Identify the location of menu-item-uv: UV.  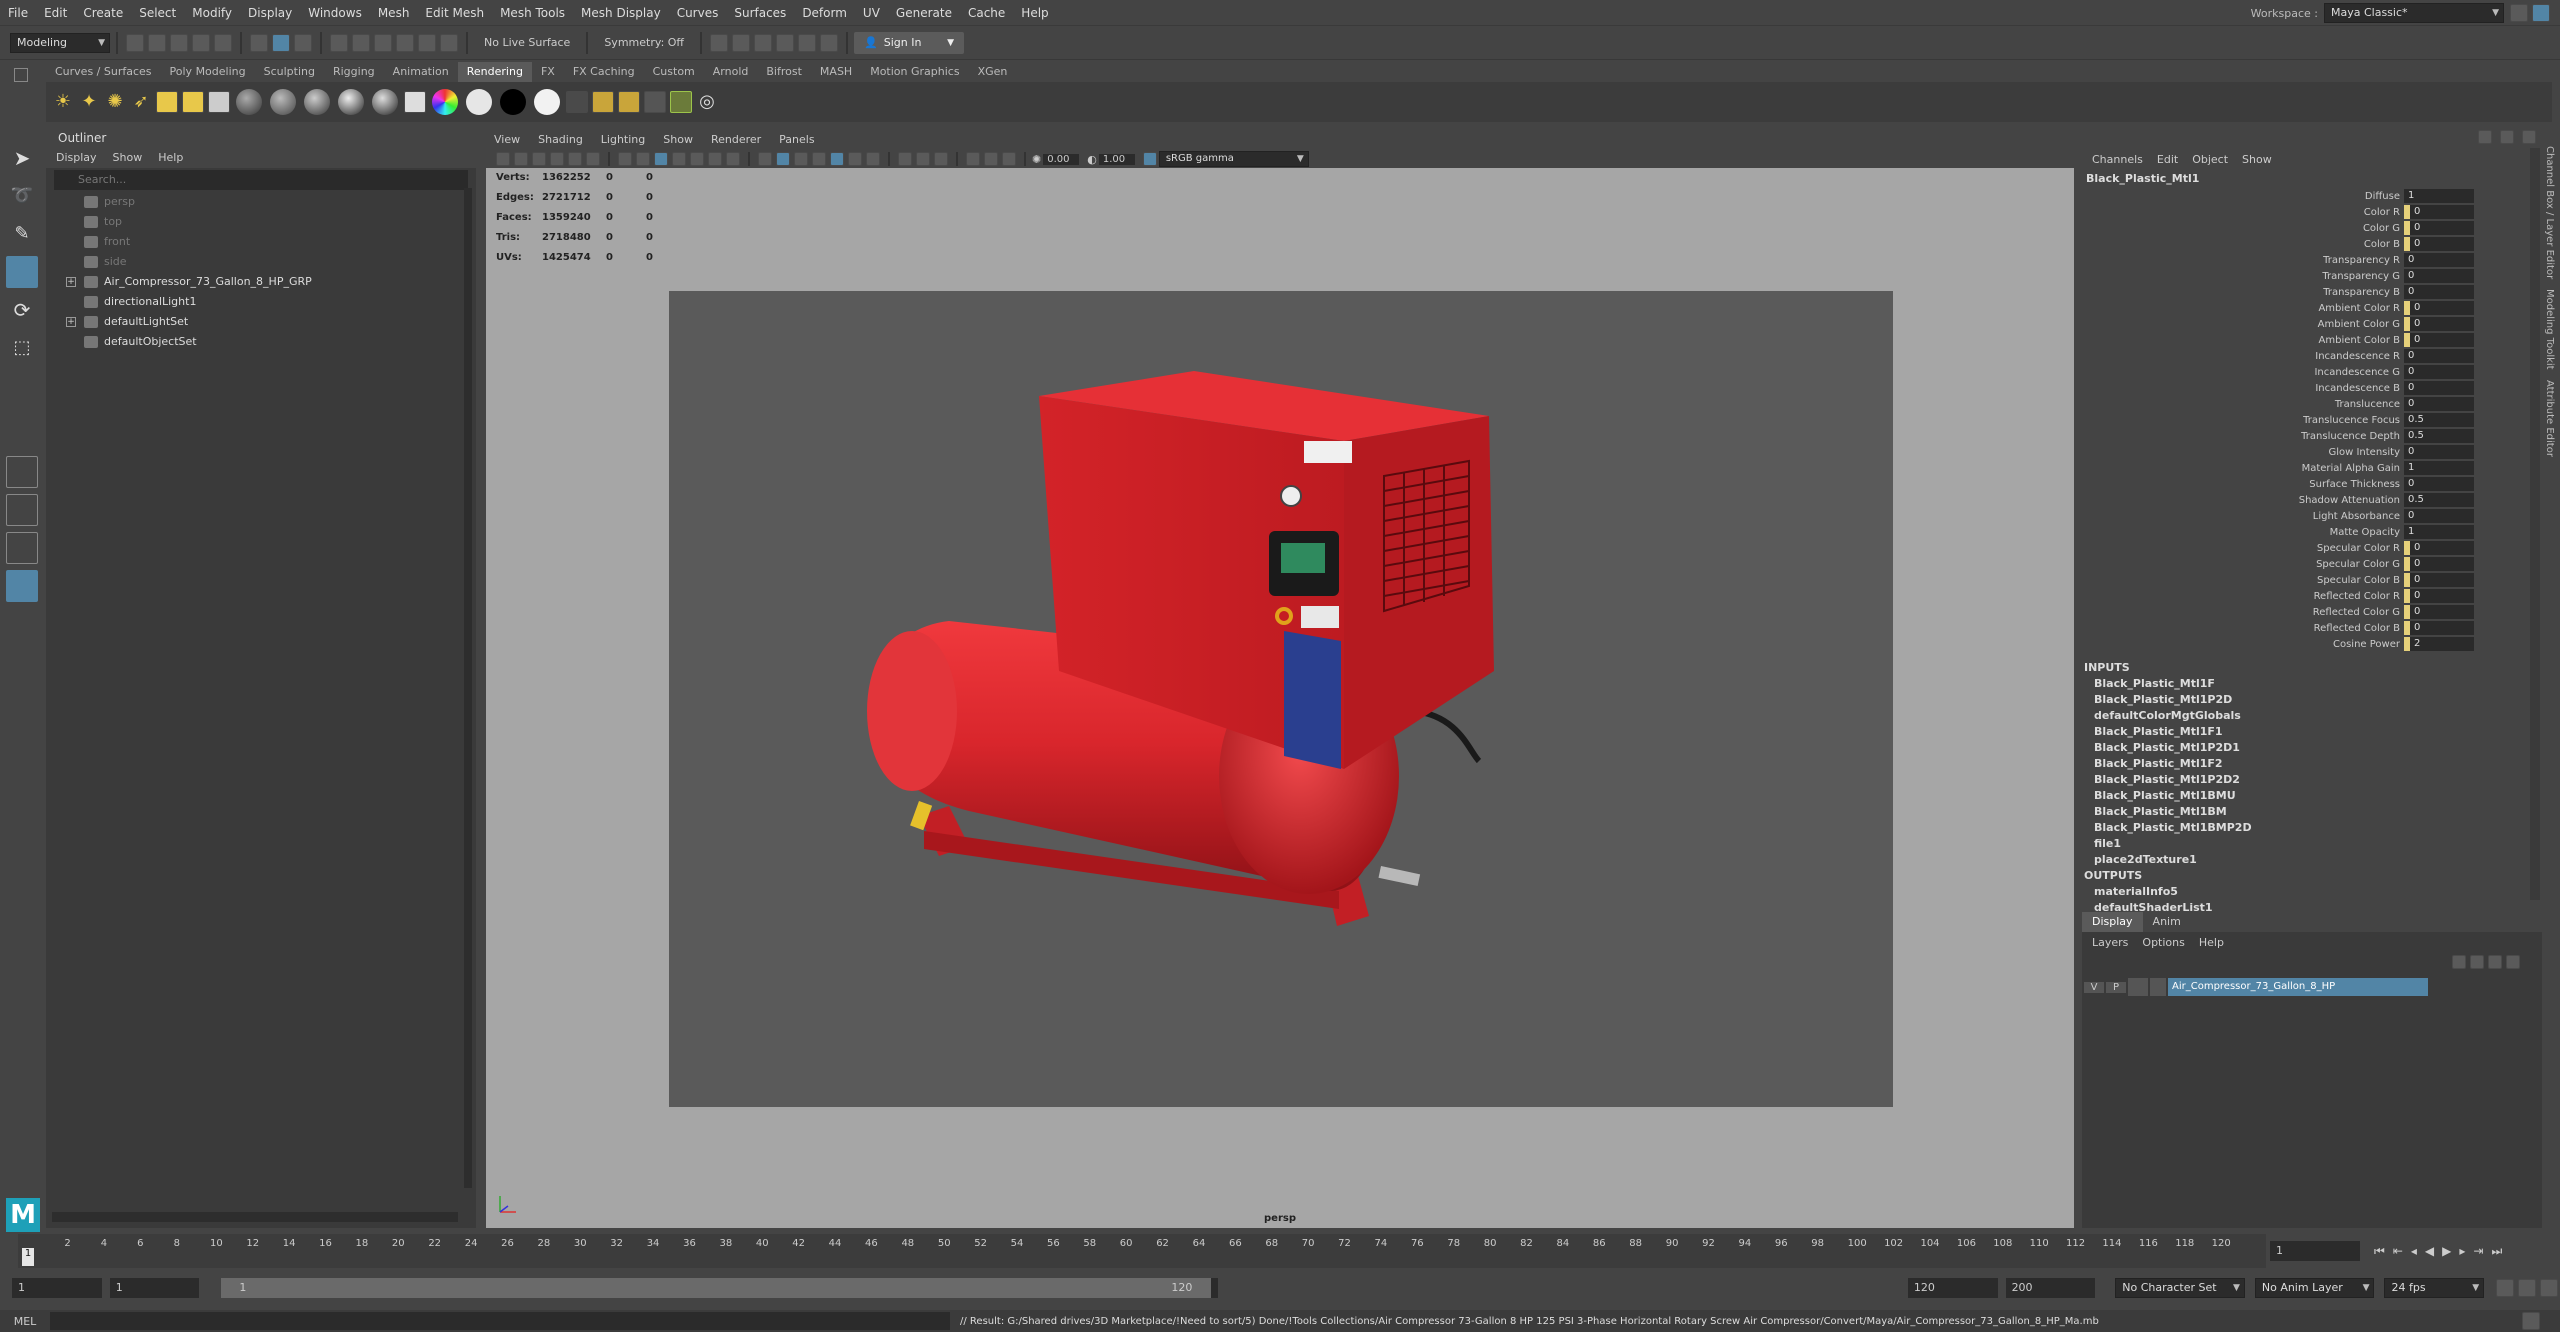
(871, 13).